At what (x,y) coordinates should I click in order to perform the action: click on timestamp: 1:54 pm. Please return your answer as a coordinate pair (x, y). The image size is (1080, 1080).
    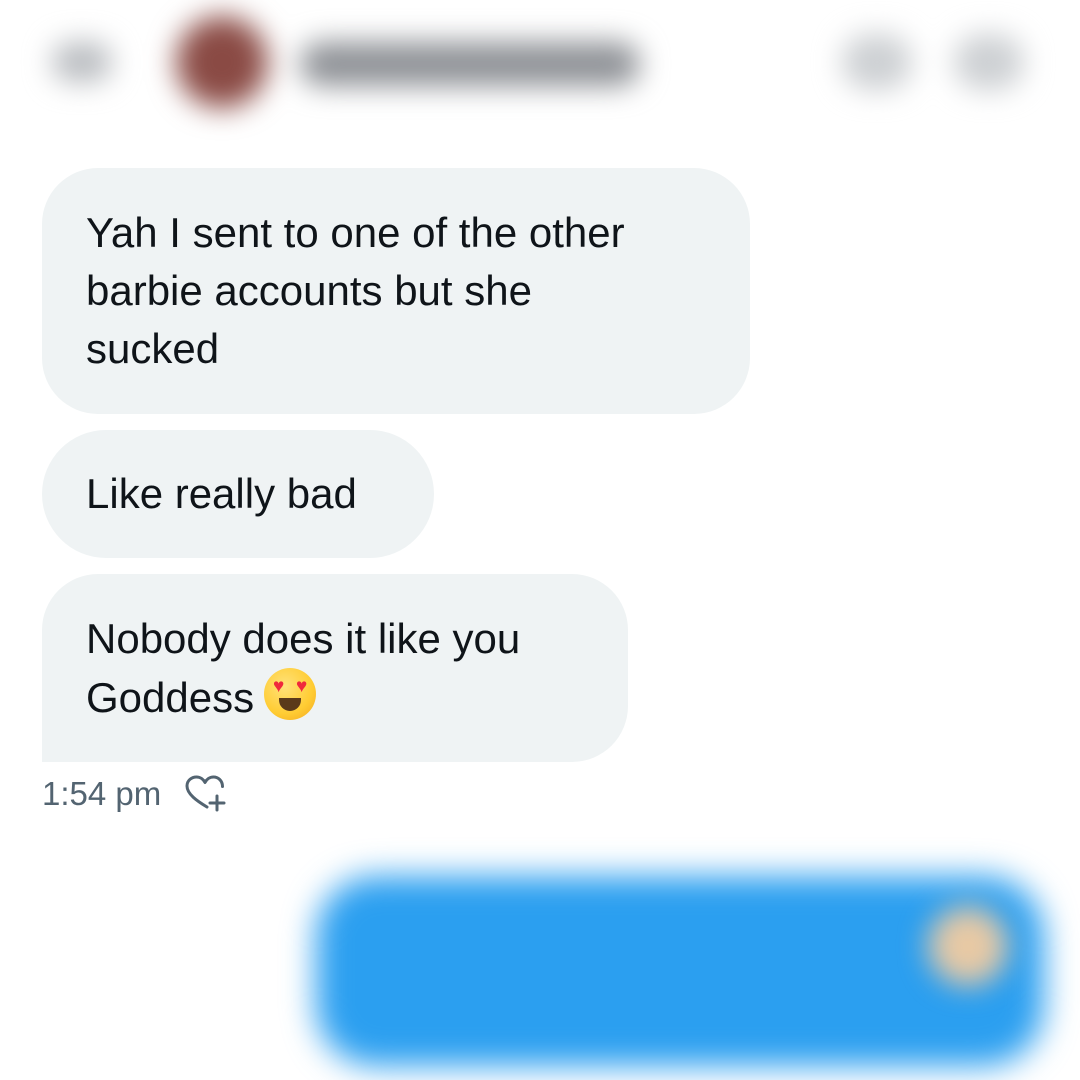
    Looking at the image, I should click on (102, 793).